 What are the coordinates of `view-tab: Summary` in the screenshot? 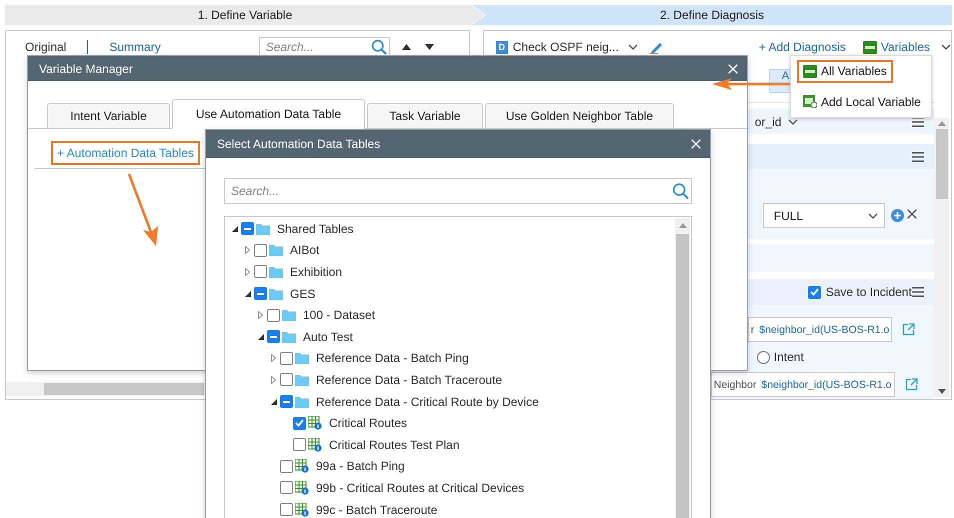 It's located at (135, 47).